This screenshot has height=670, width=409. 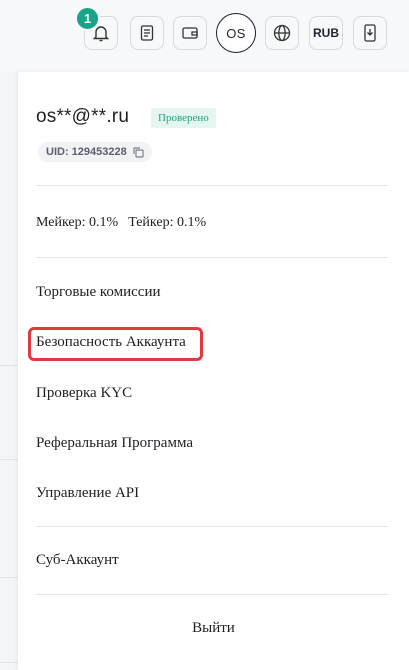 What do you see at coordinates (77, 560) in the screenshot?
I see `menu-item-sub-account: Суб-Аккаунт` at bounding box center [77, 560].